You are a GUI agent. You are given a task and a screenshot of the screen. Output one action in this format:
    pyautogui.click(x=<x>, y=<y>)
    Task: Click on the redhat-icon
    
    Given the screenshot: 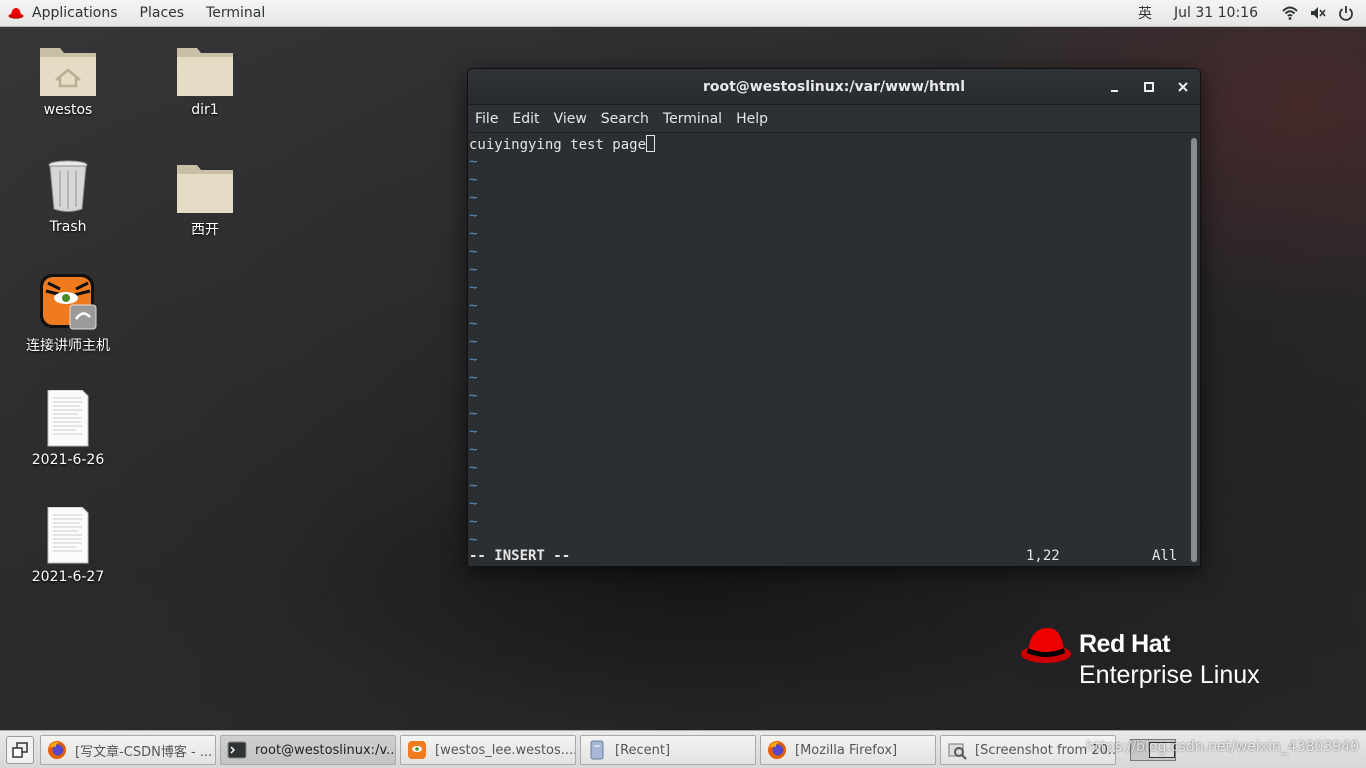 What is the action you would take?
    pyautogui.click(x=16, y=13)
    